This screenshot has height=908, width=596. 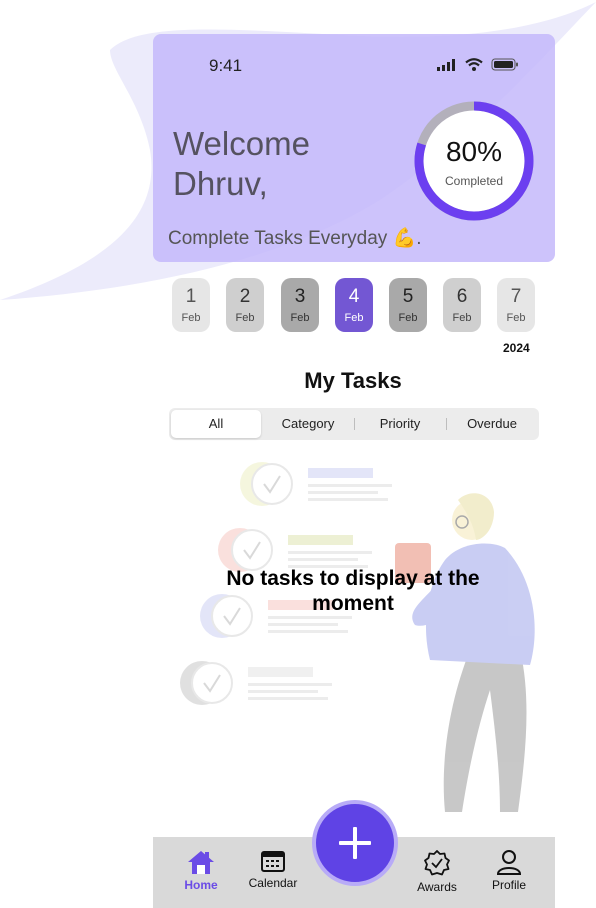 I want to click on year-label: 2024, so click(x=516, y=348).